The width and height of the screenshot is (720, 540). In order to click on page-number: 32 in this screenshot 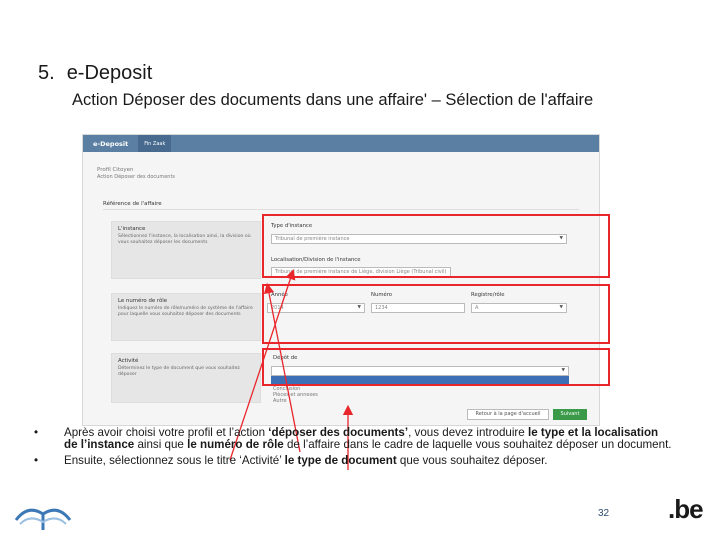, I will do `click(604, 513)`.